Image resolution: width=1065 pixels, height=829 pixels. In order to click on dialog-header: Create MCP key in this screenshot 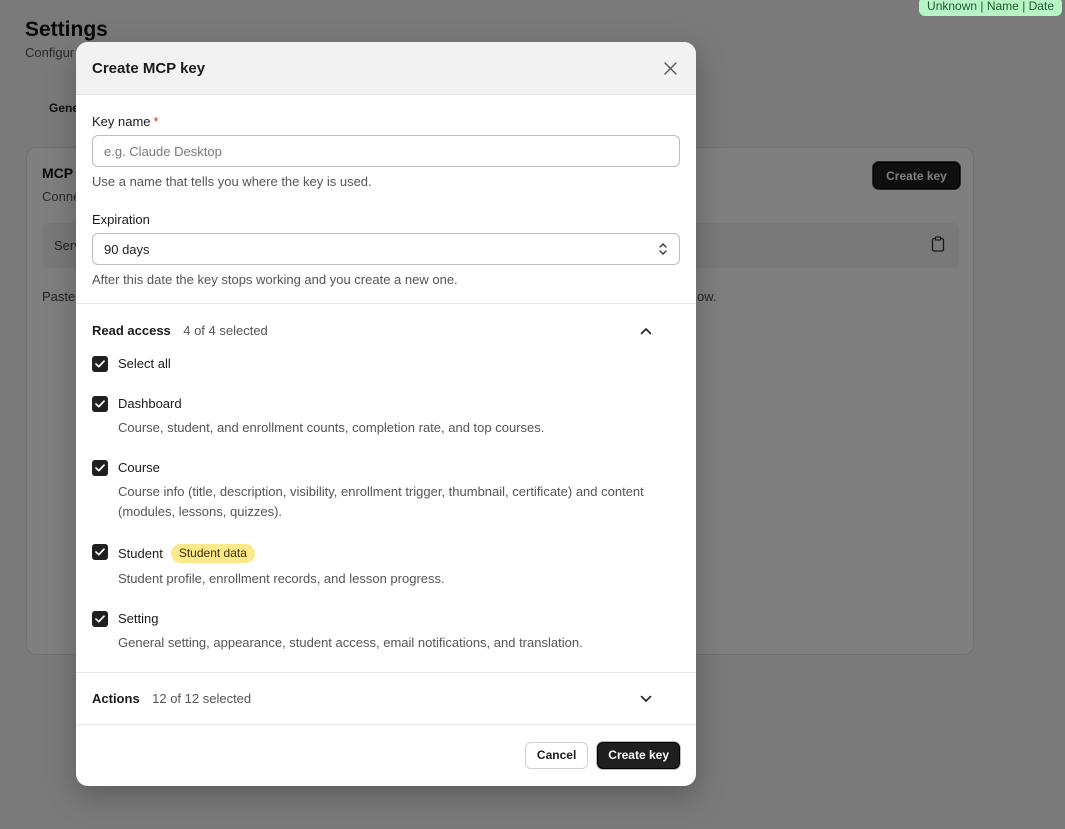, I will do `click(386, 68)`.